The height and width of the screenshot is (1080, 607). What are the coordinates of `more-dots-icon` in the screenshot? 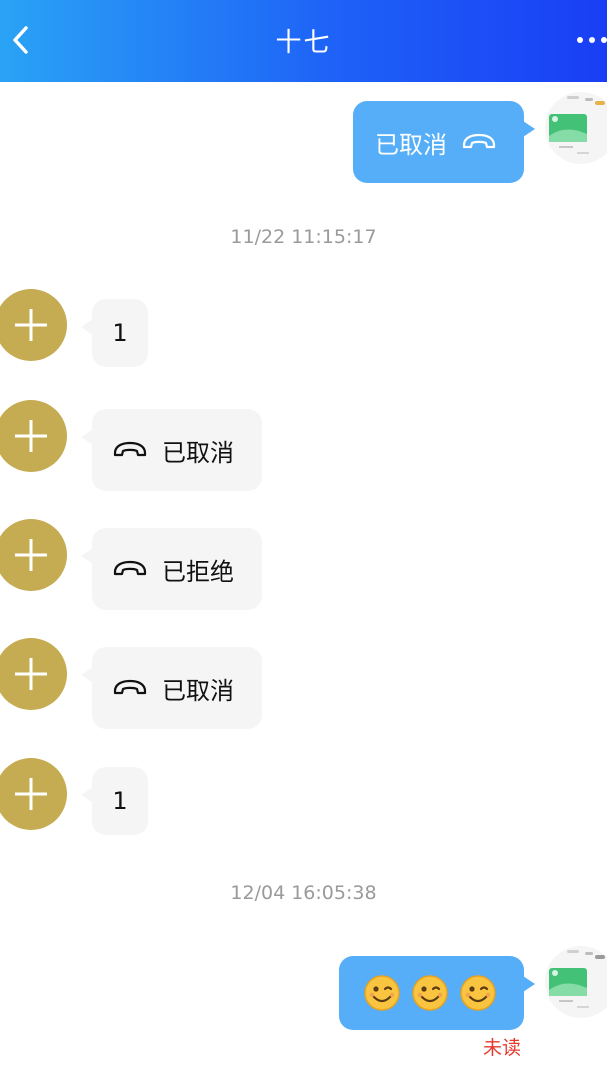 It's located at (580, 40).